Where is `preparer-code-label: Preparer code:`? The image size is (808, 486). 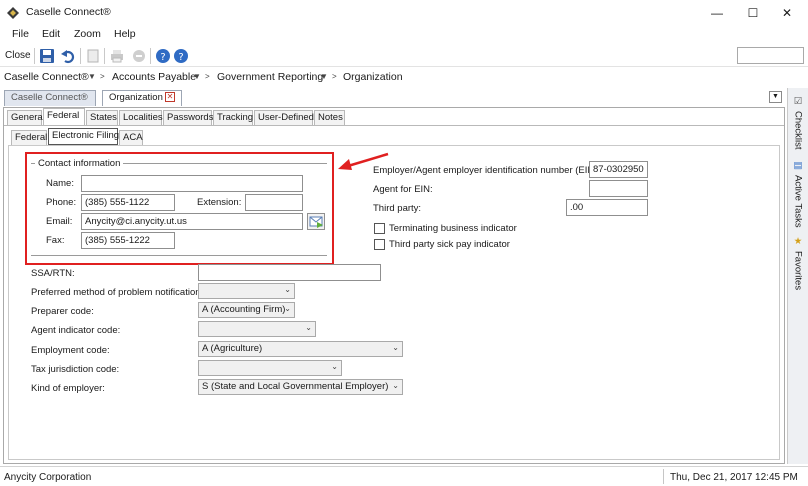 preparer-code-label: Preparer code: is located at coordinates (62, 311).